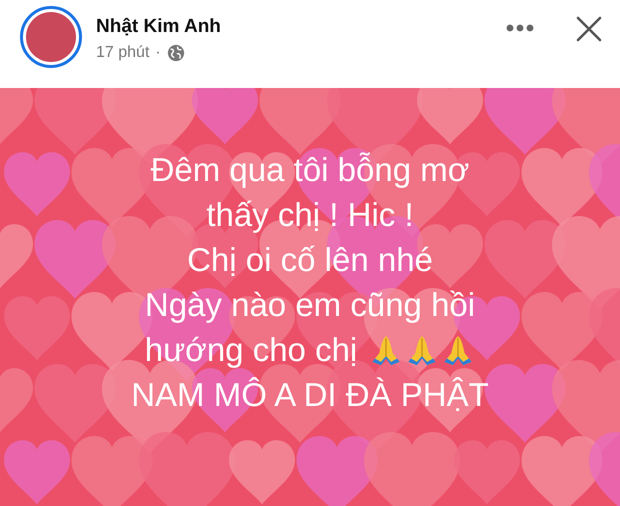 This screenshot has height=506, width=620. I want to click on post-text-line: Ngày nào em cũng hồi, so click(310, 305).